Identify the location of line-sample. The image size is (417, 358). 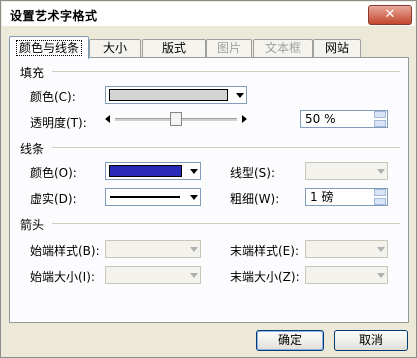
(145, 197).